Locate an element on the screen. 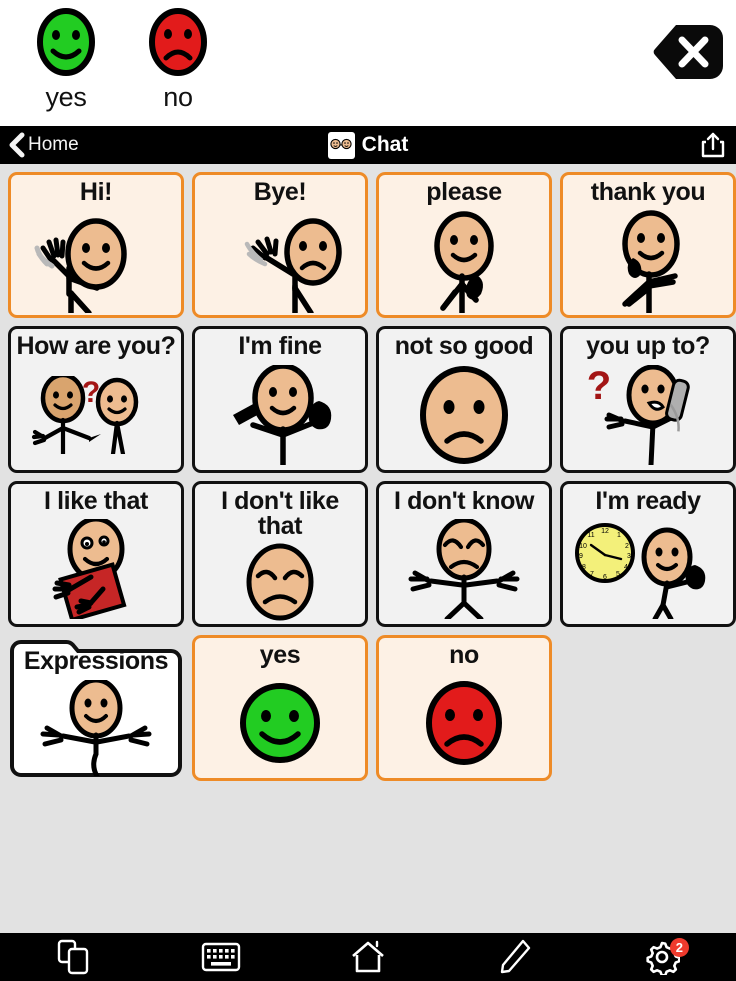 This screenshot has height=981, width=736. symbol-button-no: no is located at coordinates (464, 707).